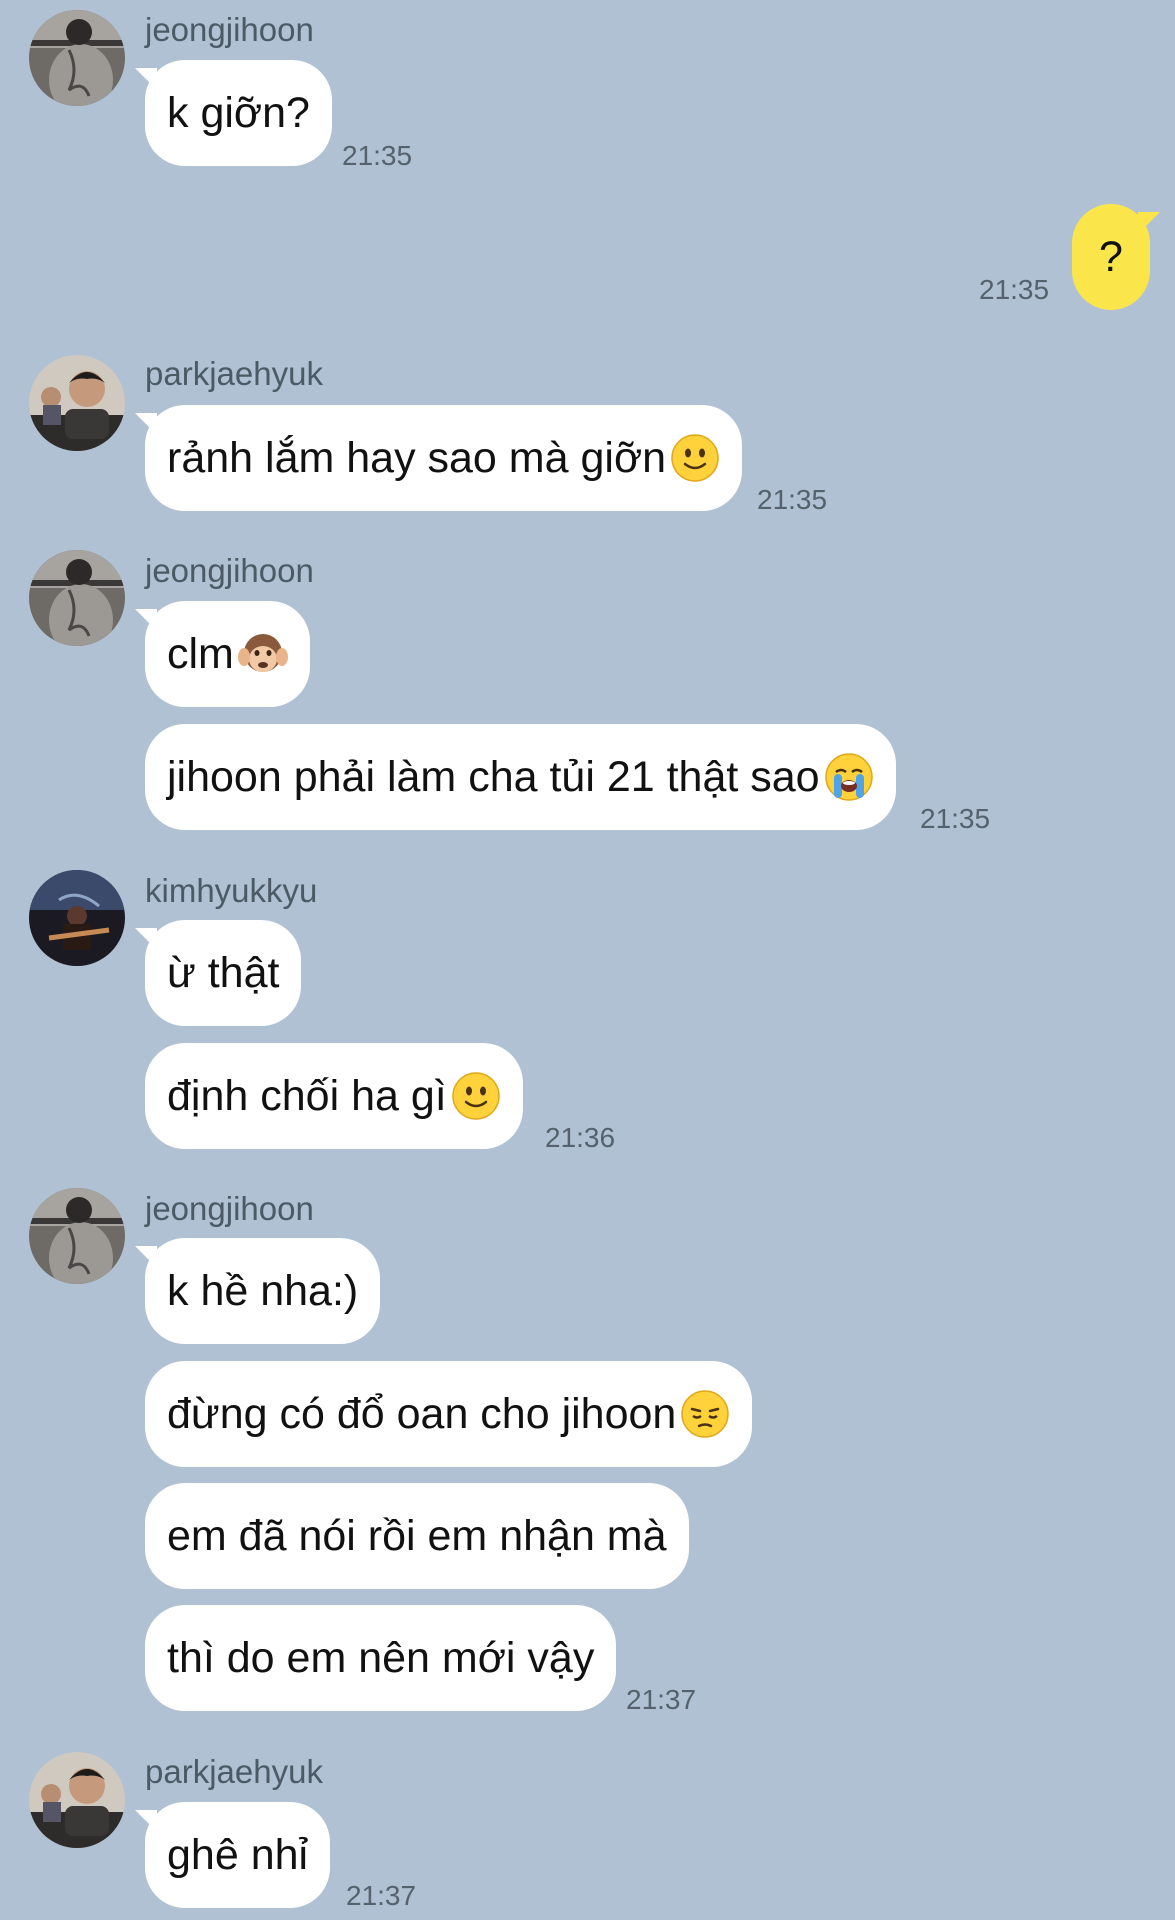  I want to click on message-bubble: ghê nhỉ, so click(232, 1855).